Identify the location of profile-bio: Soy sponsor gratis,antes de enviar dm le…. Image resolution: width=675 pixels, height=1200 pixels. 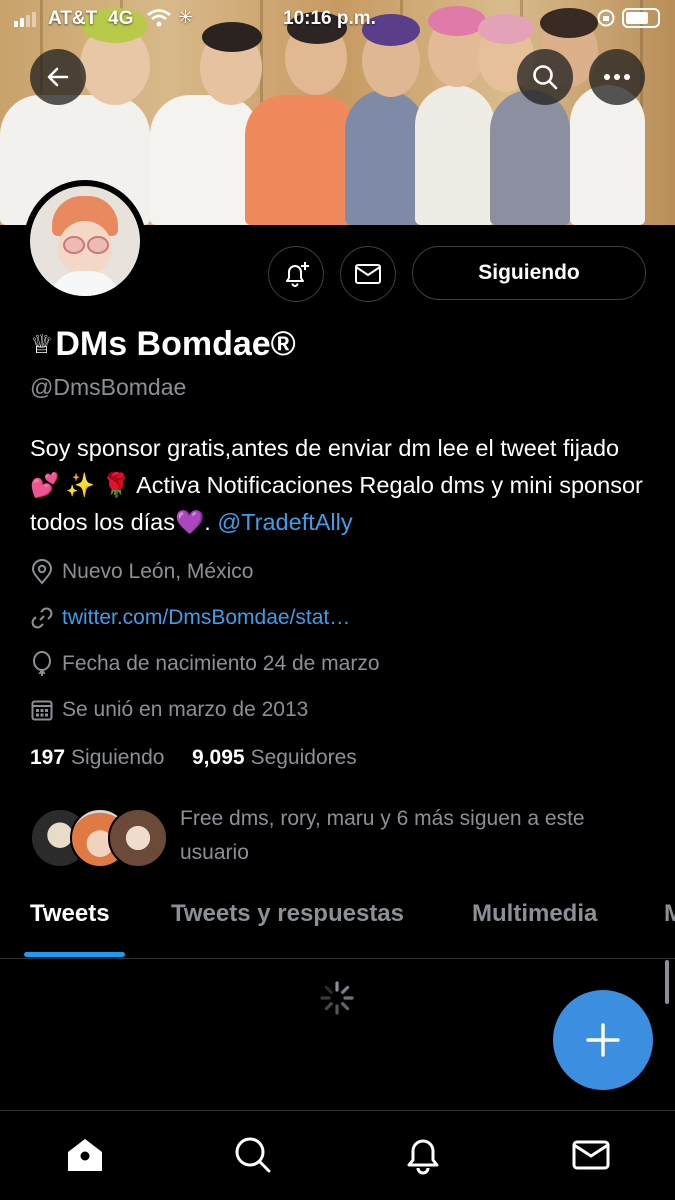
(340, 485).